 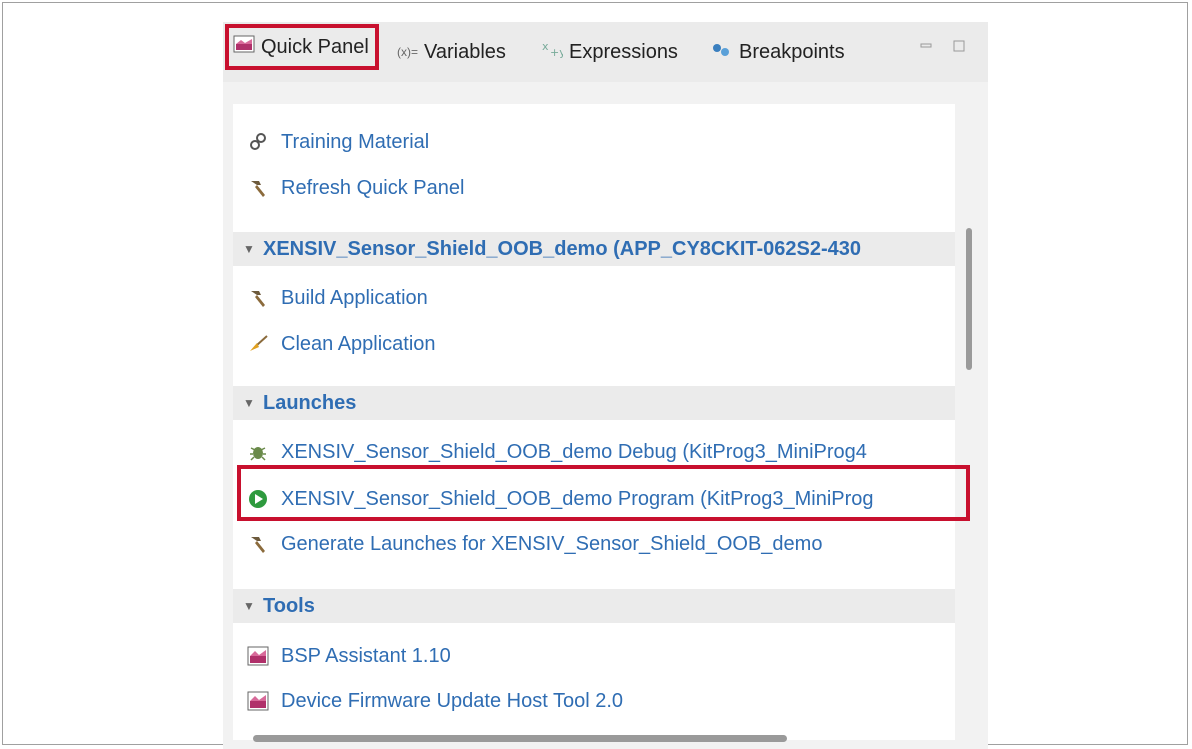 I want to click on svg-text: +y, so click(x=556, y=52).